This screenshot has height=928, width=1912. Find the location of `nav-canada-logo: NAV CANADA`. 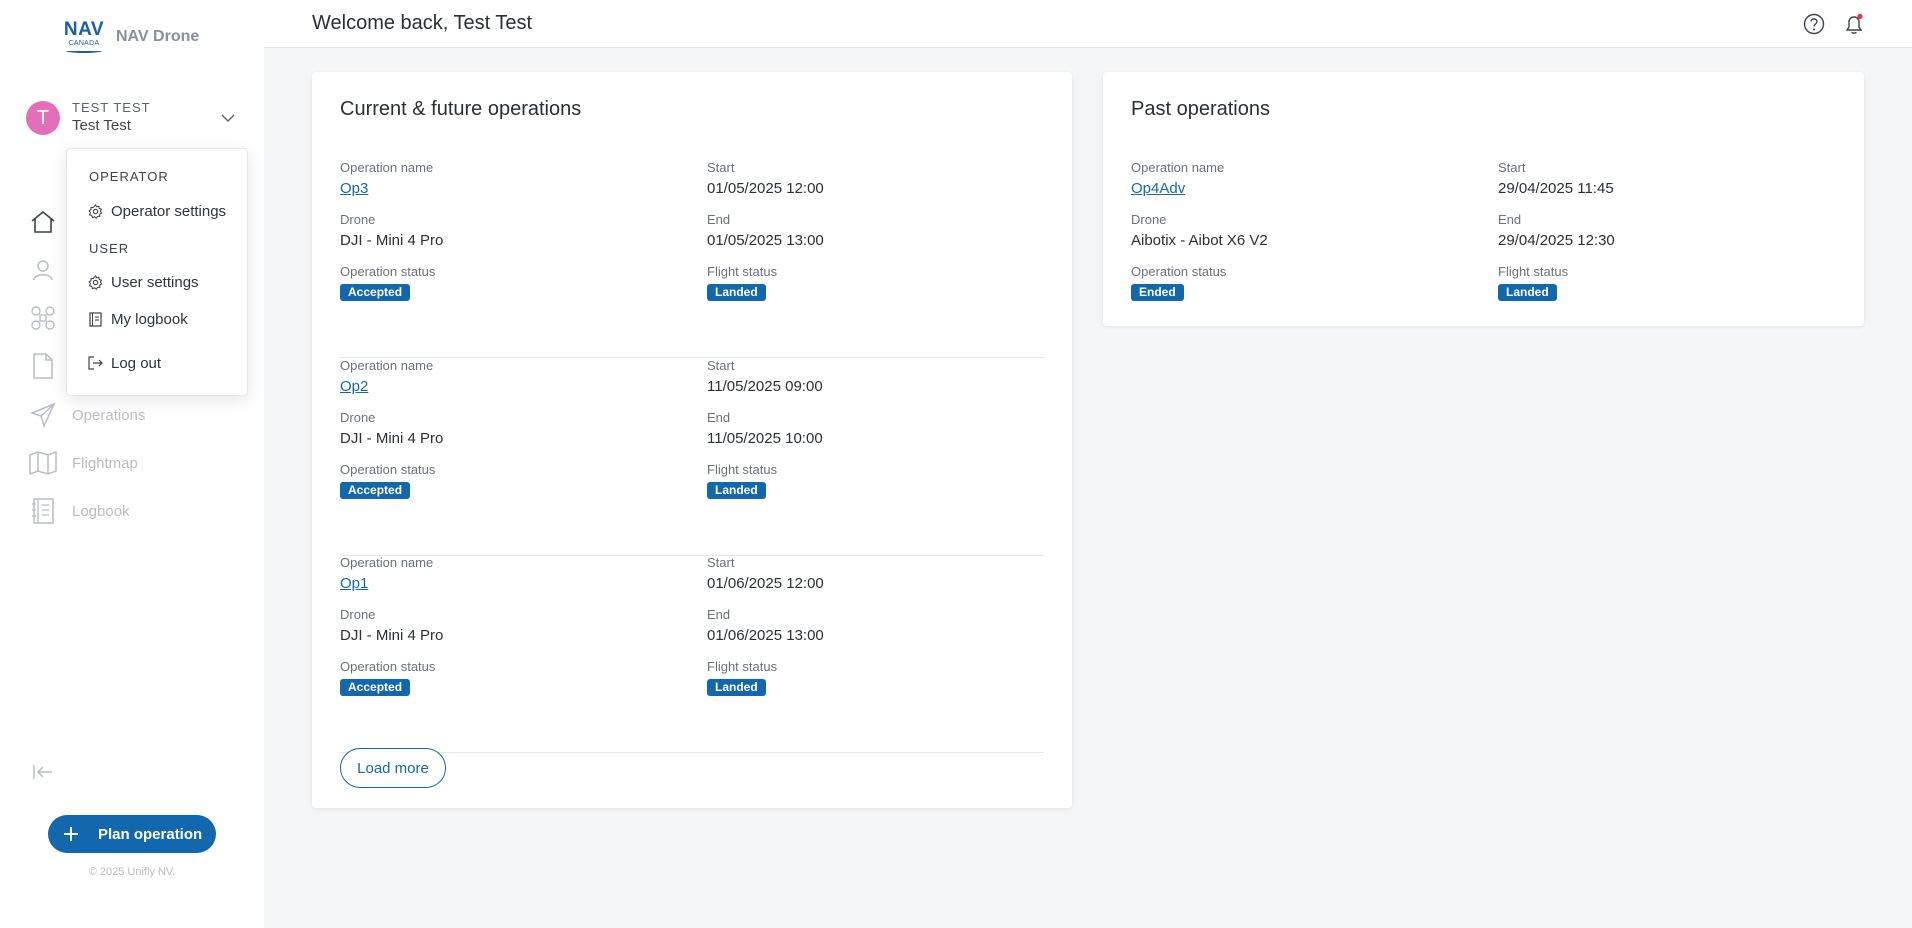

nav-canada-logo: NAV CANADA is located at coordinates (84, 36).